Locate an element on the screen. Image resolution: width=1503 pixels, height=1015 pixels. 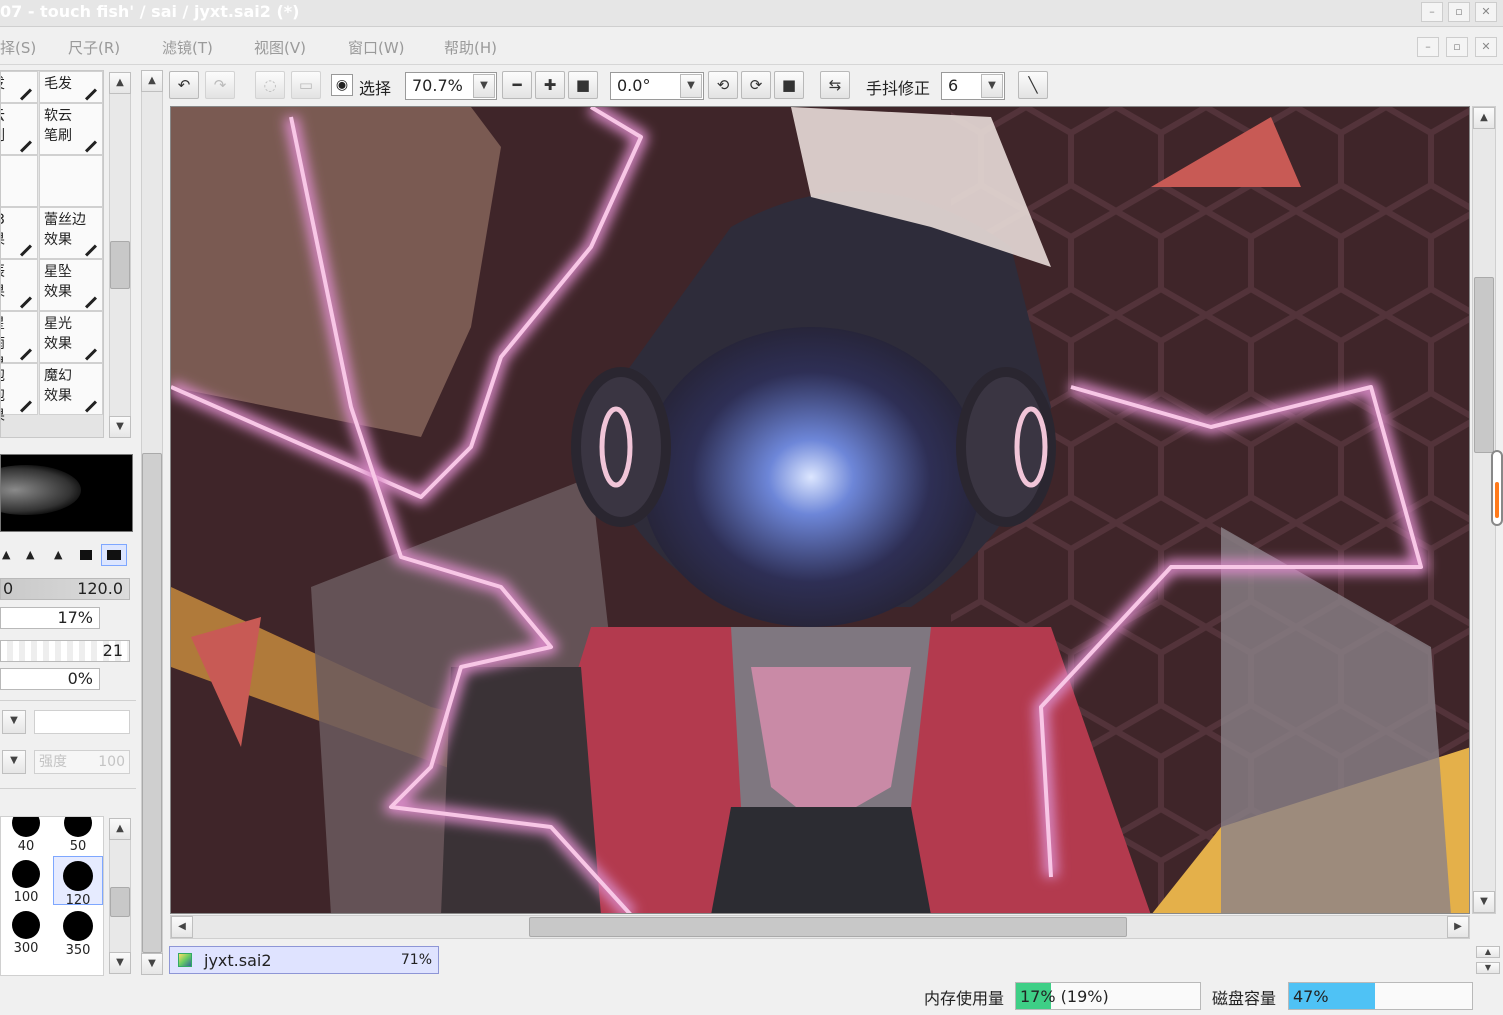
scroll-down-button: ▼ is located at coordinates (120, 427).